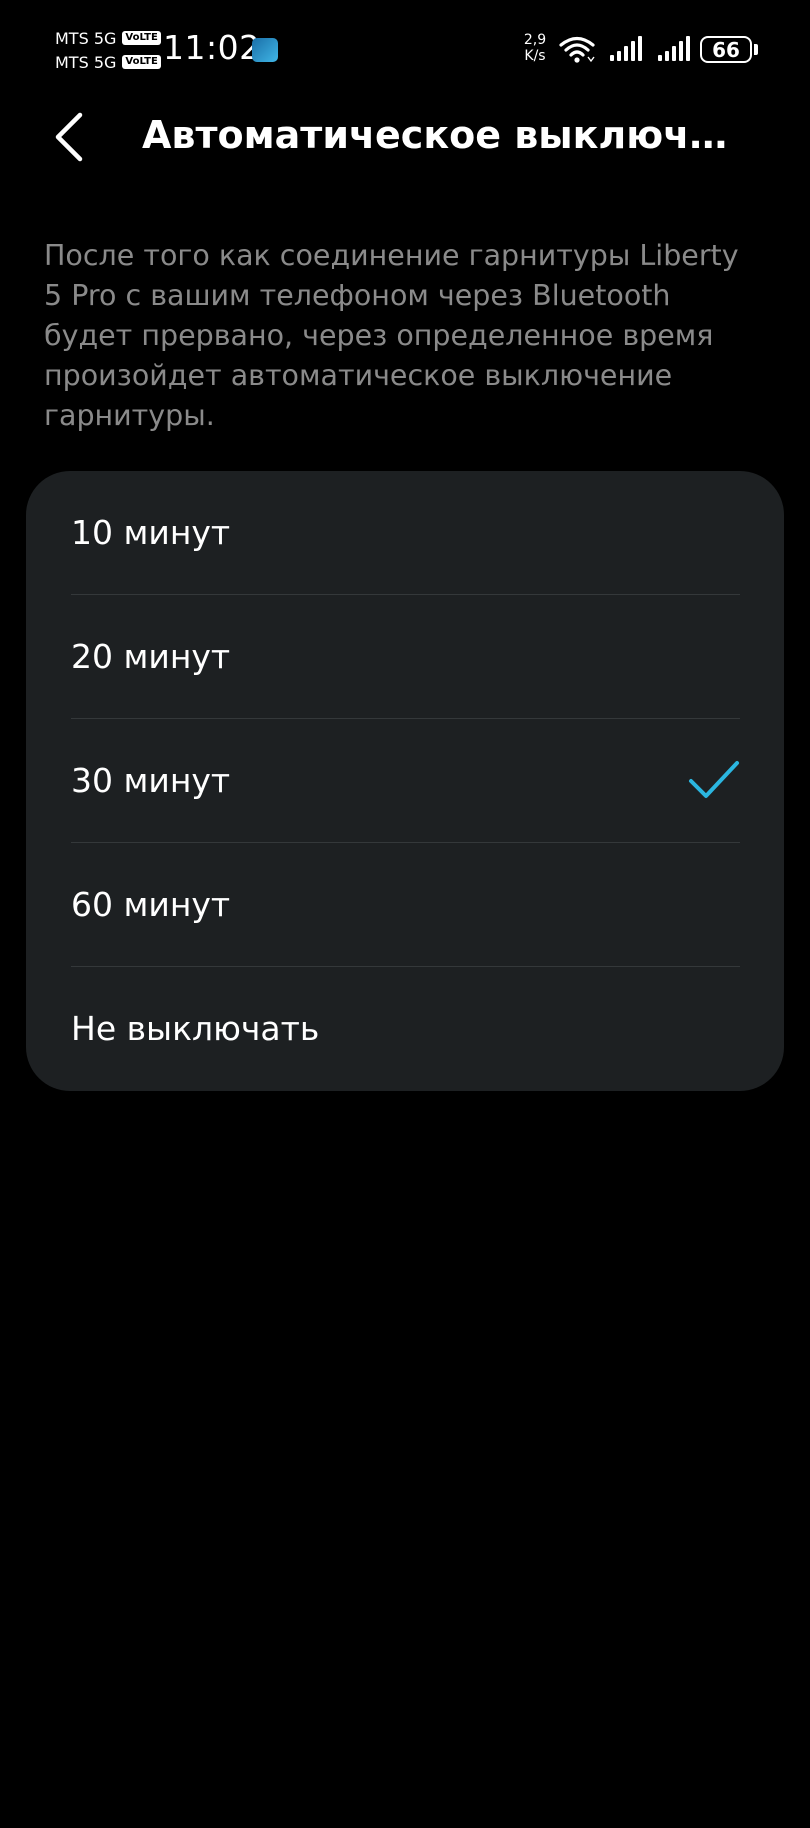 Image resolution: width=810 pixels, height=1828 pixels. What do you see at coordinates (151, 532) in the screenshot?
I see `option-label: 10 минут` at bounding box center [151, 532].